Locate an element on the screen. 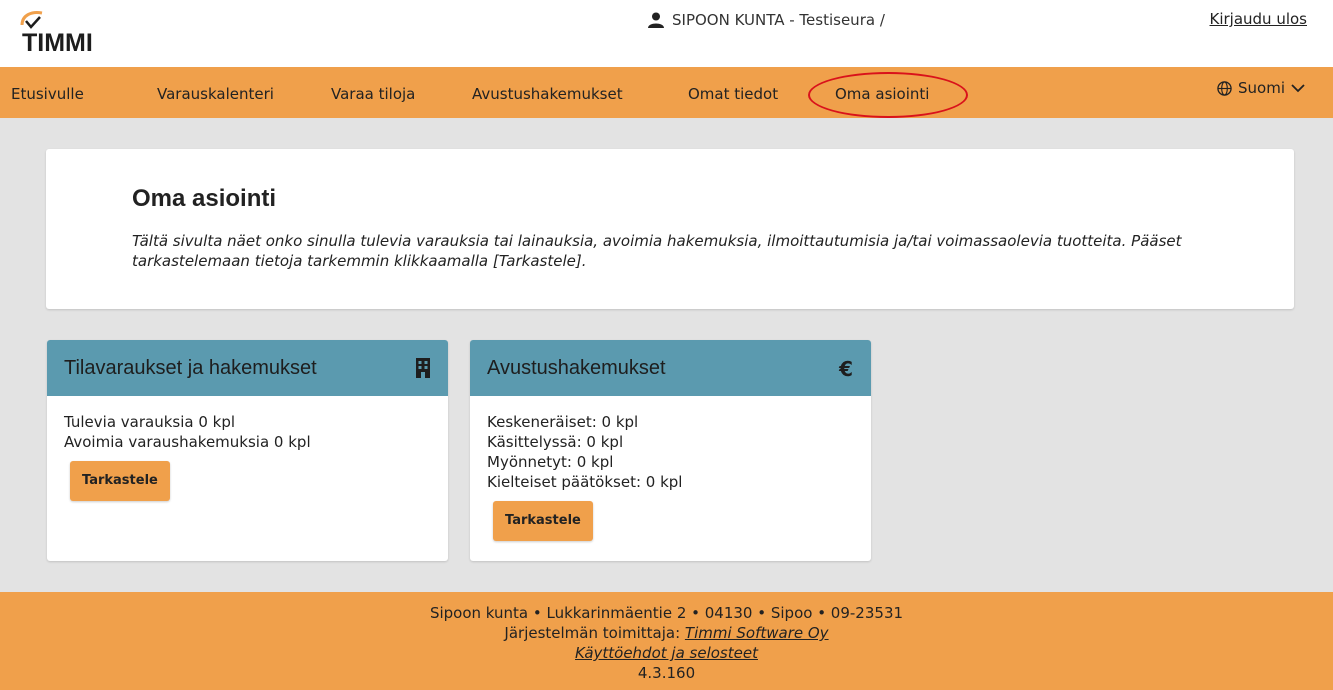  user-label: SIPOON KUNTA - Testiseura / is located at coordinates (778, 20).